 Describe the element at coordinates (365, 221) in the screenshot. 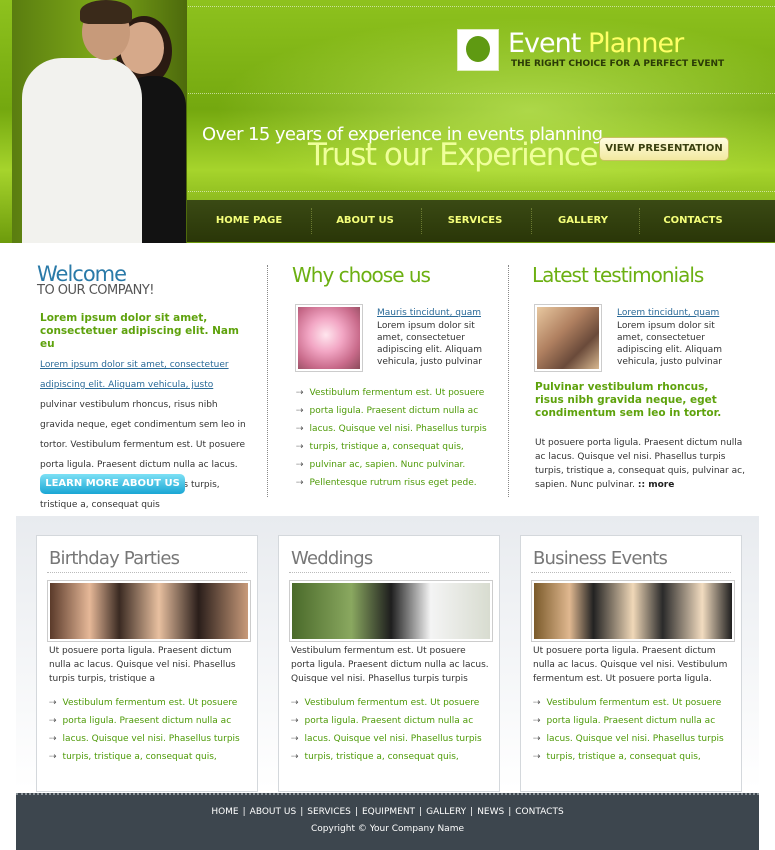

I see `nav-about-us: ABOUT US` at that location.